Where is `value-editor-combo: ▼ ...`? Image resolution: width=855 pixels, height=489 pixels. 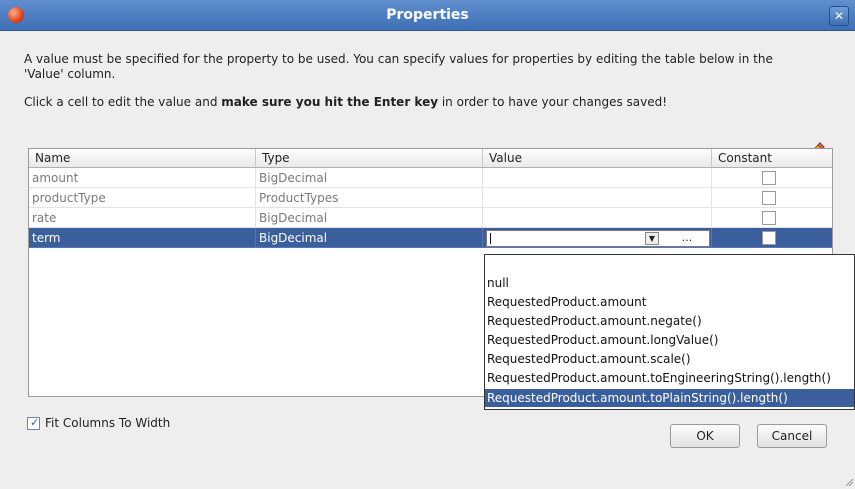 value-editor-combo: ▼ ... is located at coordinates (598, 238).